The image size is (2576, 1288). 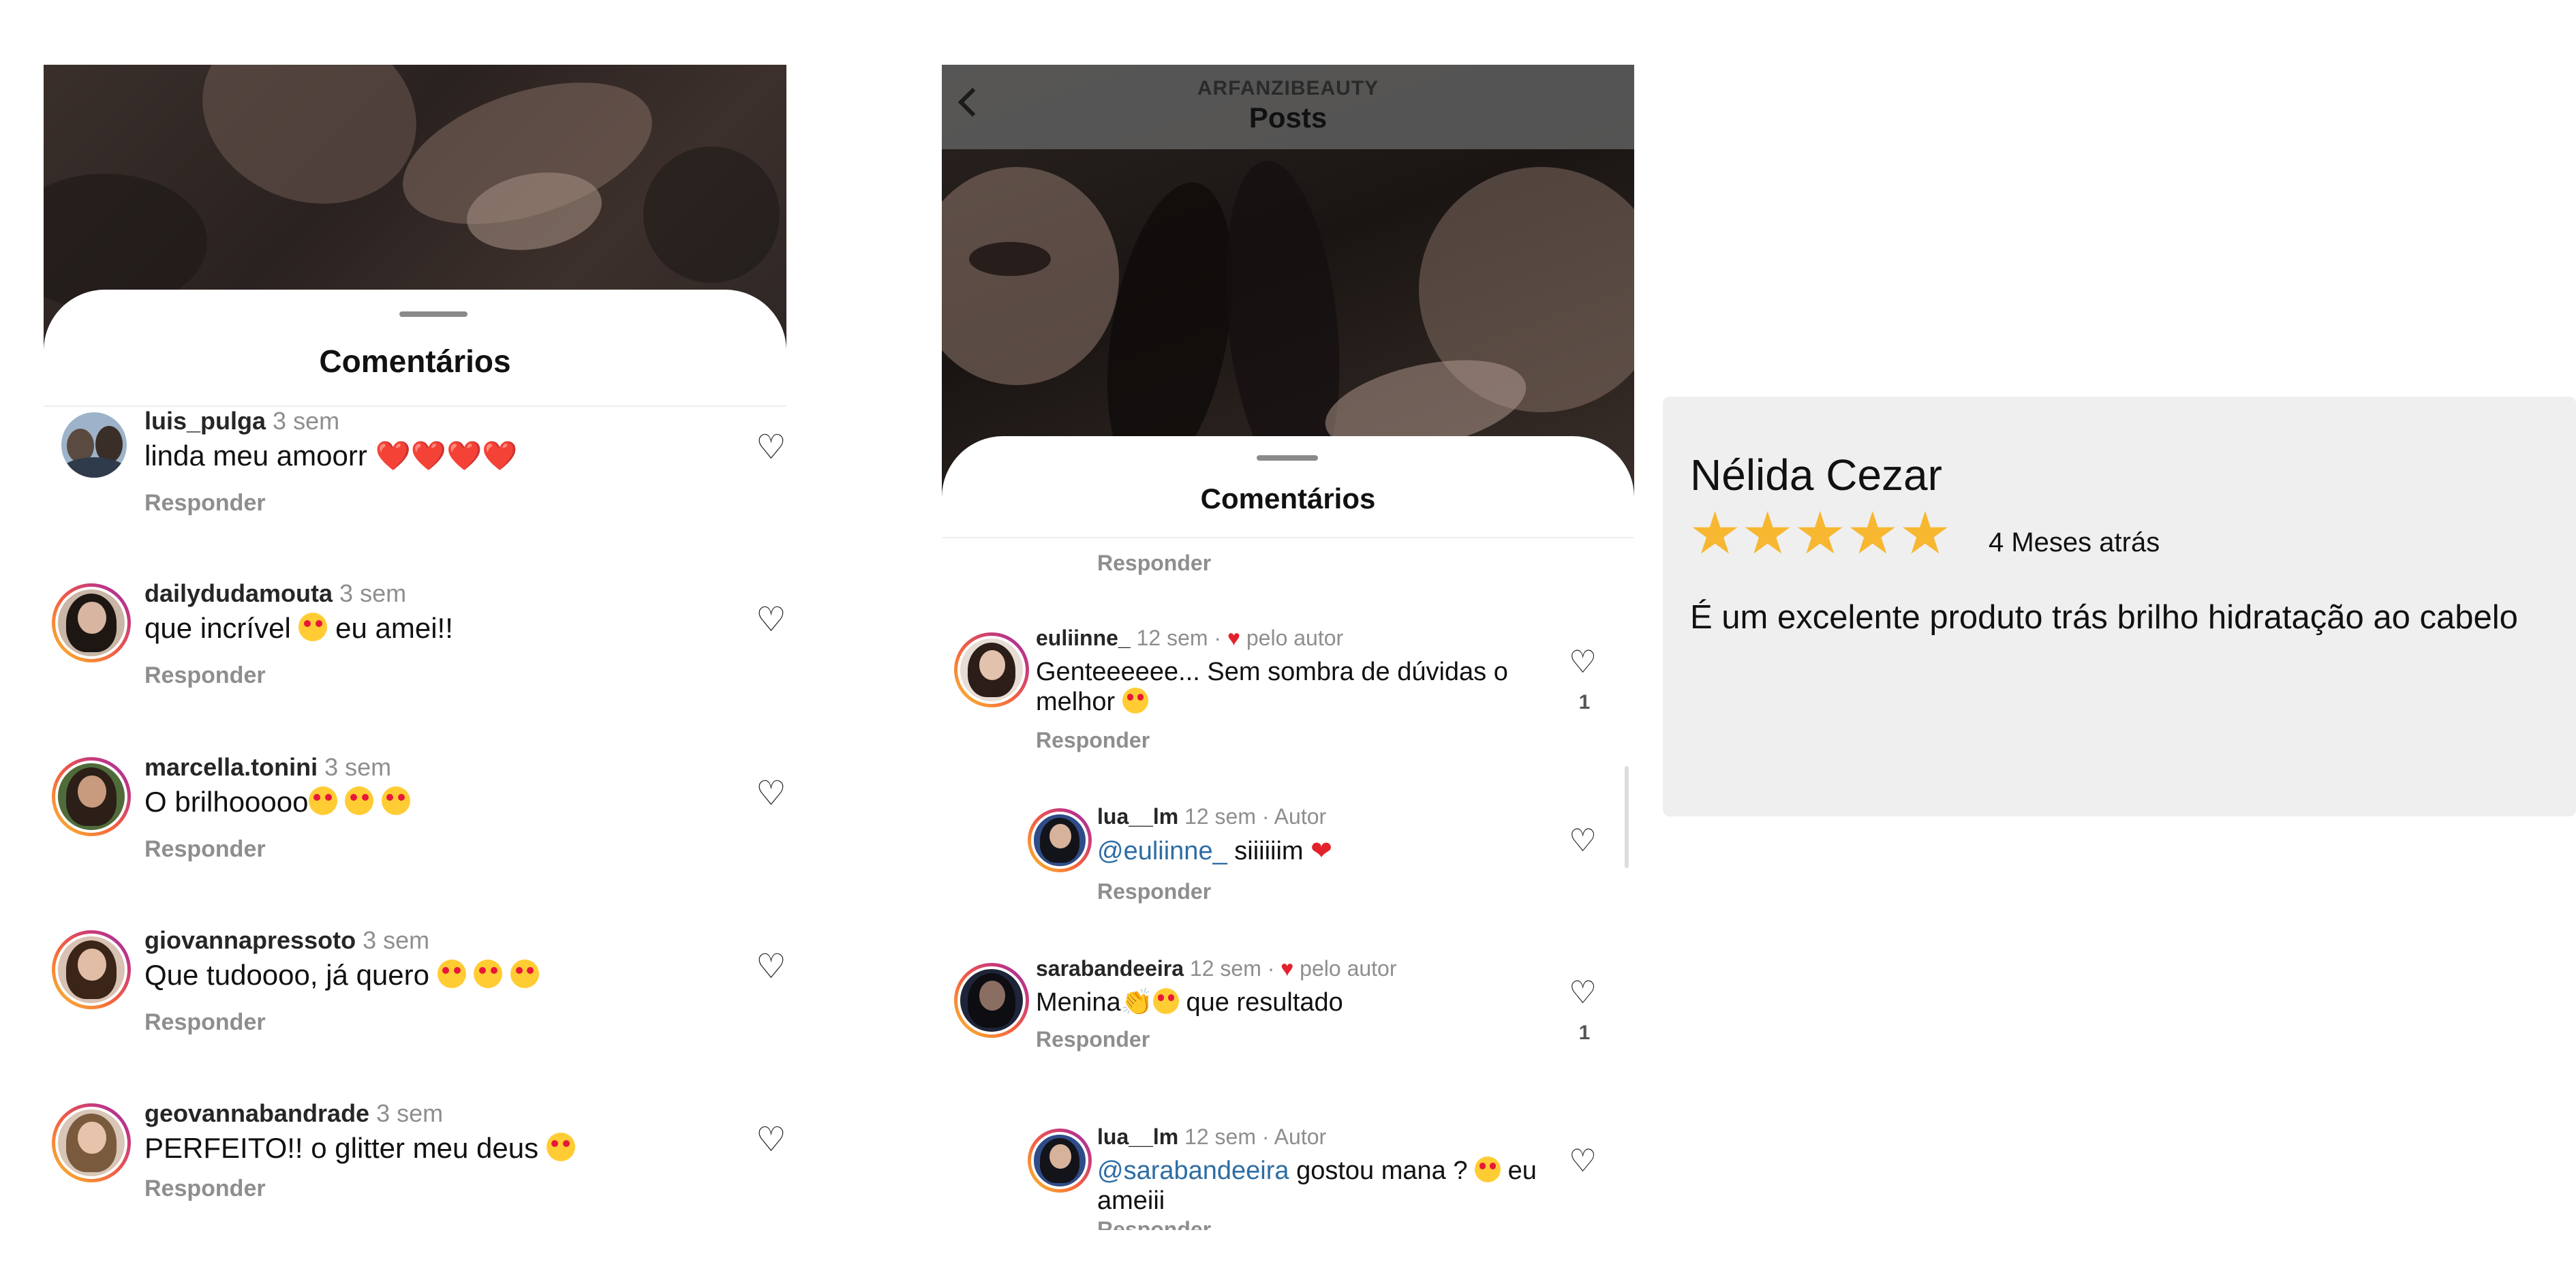 I want to click on comment-meta: euliinne_ 12 sem · ♥ pelo autor, so click(x=1189, y=638).